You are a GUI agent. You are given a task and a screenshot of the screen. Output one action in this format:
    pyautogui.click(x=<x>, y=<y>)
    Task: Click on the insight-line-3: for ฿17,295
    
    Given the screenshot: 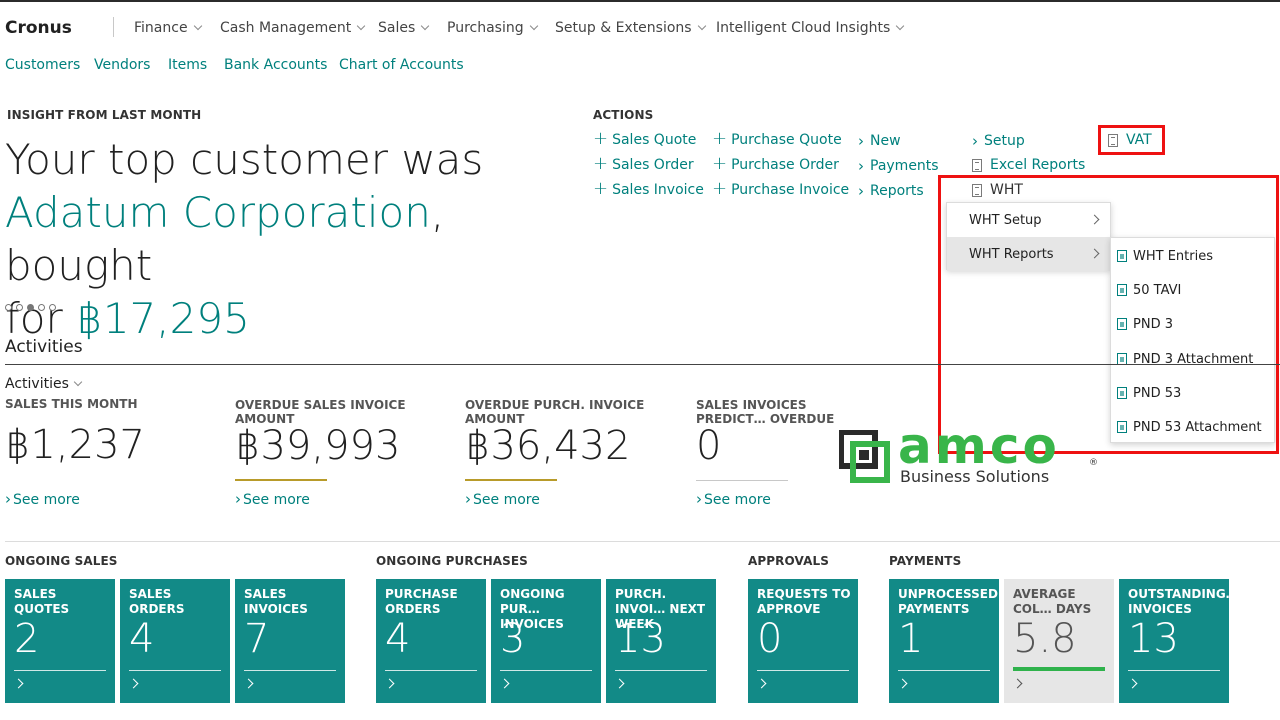 What is the action you would take?
    pyautogui.click(x=295, y=318)
    